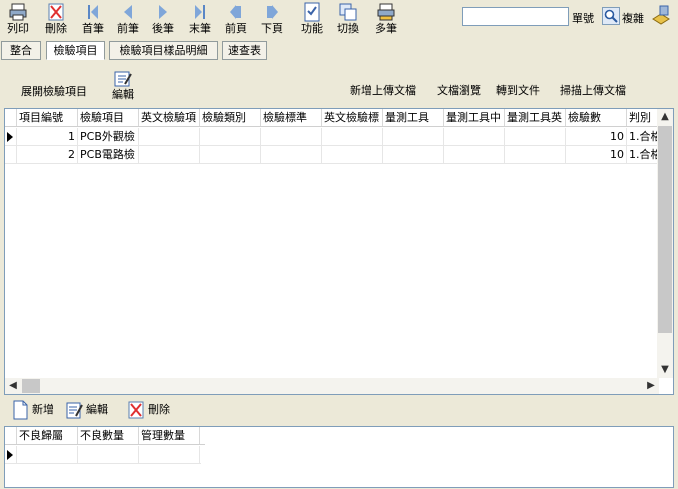  What do you see at coordinates (54, 91) in the screenshot?
I see `expand-items-button: 展開檢驗項目` at bounding box center [54, 91].